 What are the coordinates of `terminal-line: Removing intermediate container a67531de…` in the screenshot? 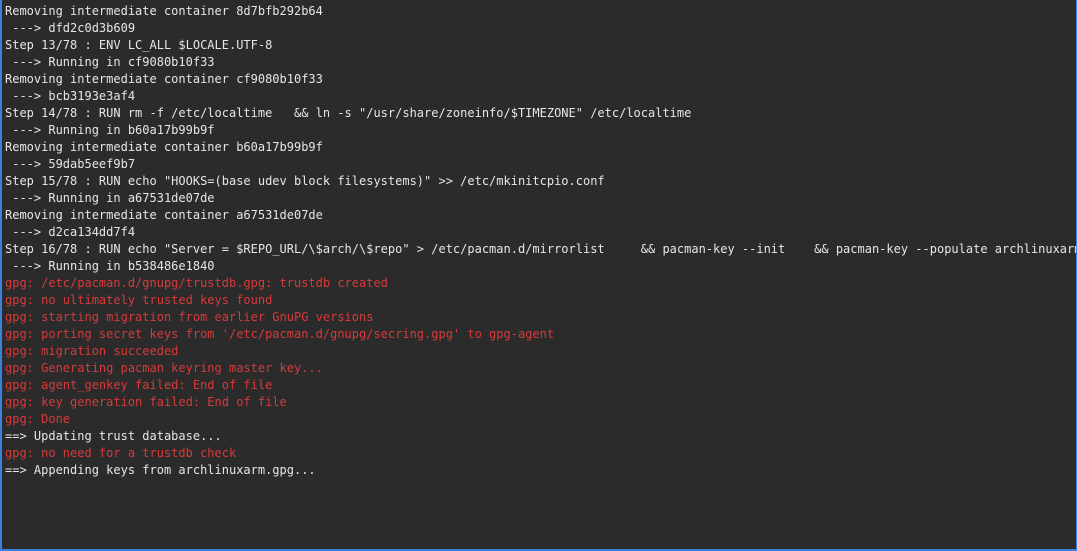 It's located at (164, 215).